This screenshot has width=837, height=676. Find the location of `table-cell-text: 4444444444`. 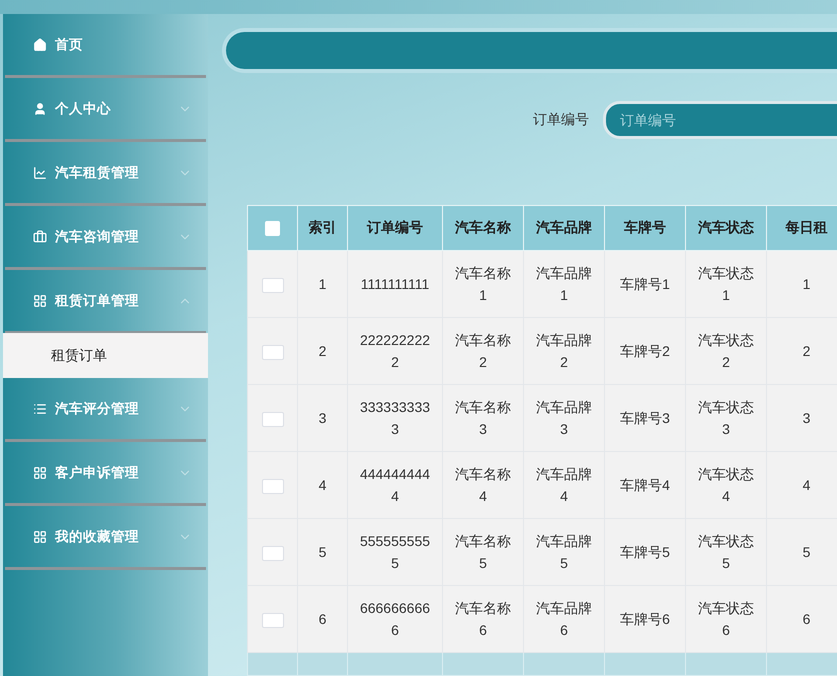

table-cell-text: 4444444444 is located at coordinates (395, 485).